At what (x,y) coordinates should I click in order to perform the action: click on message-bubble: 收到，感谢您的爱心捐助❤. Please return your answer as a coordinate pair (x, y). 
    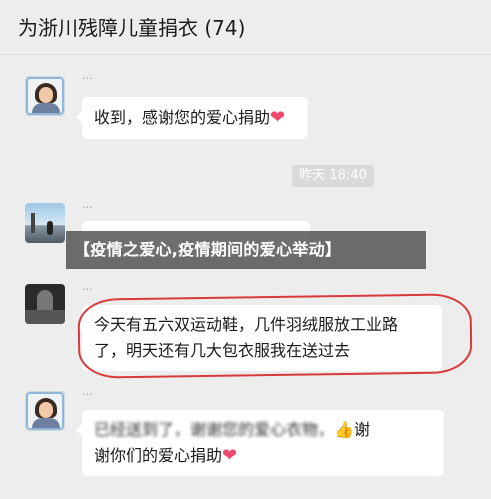
    Looking at the image, I should click on (192, 118).